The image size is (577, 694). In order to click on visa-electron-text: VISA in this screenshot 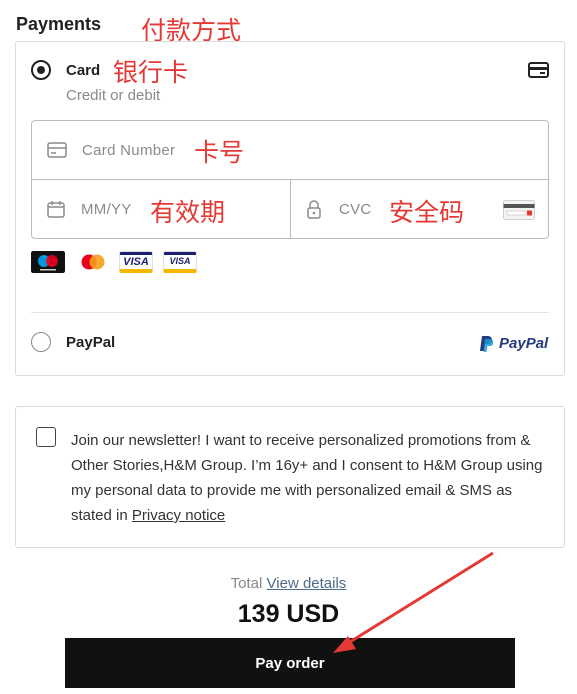, I will do `click(180, 261)`.